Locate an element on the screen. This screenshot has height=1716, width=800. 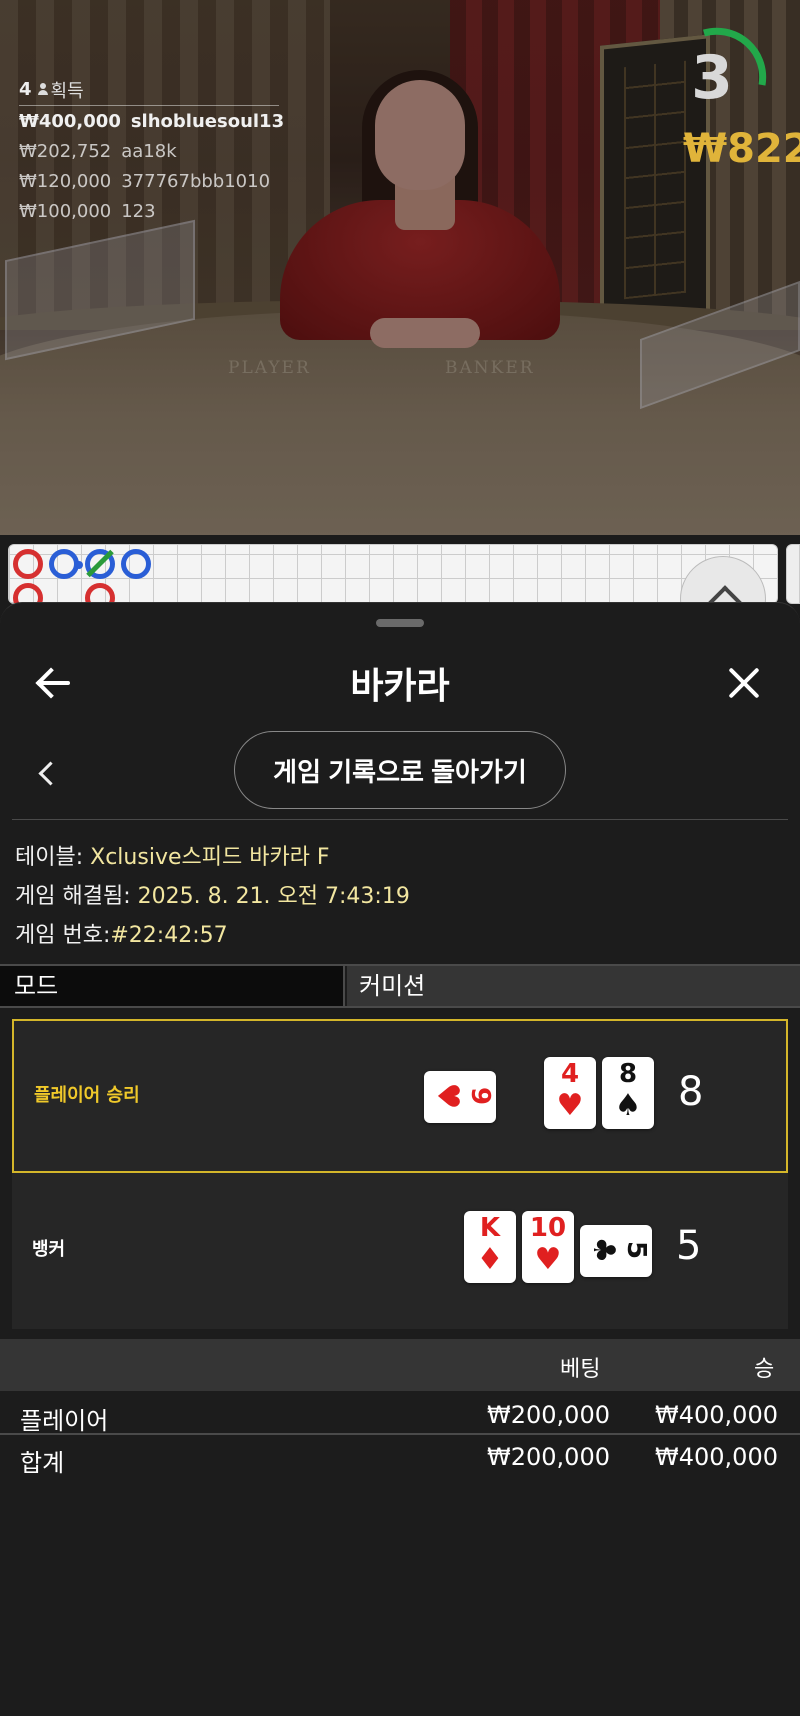
return-to-history-button: 게임 기록으로 돌아가기 is located at coordinates (400, 770).